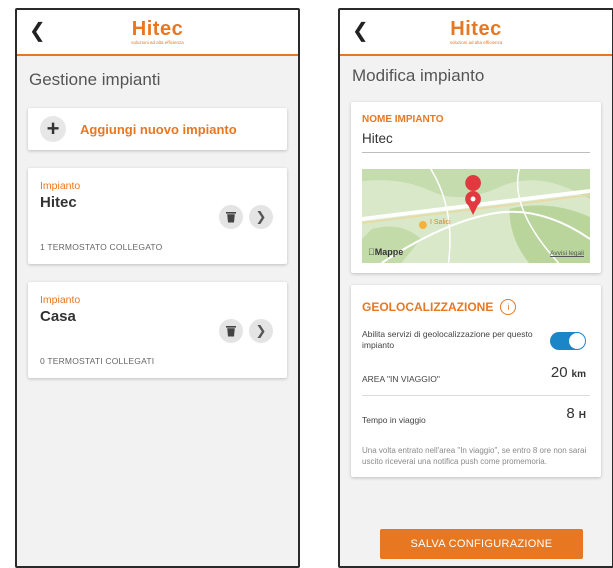 This screenshot has height=568, width=613. I want to click on plus-icon: +, so click(53, 129).